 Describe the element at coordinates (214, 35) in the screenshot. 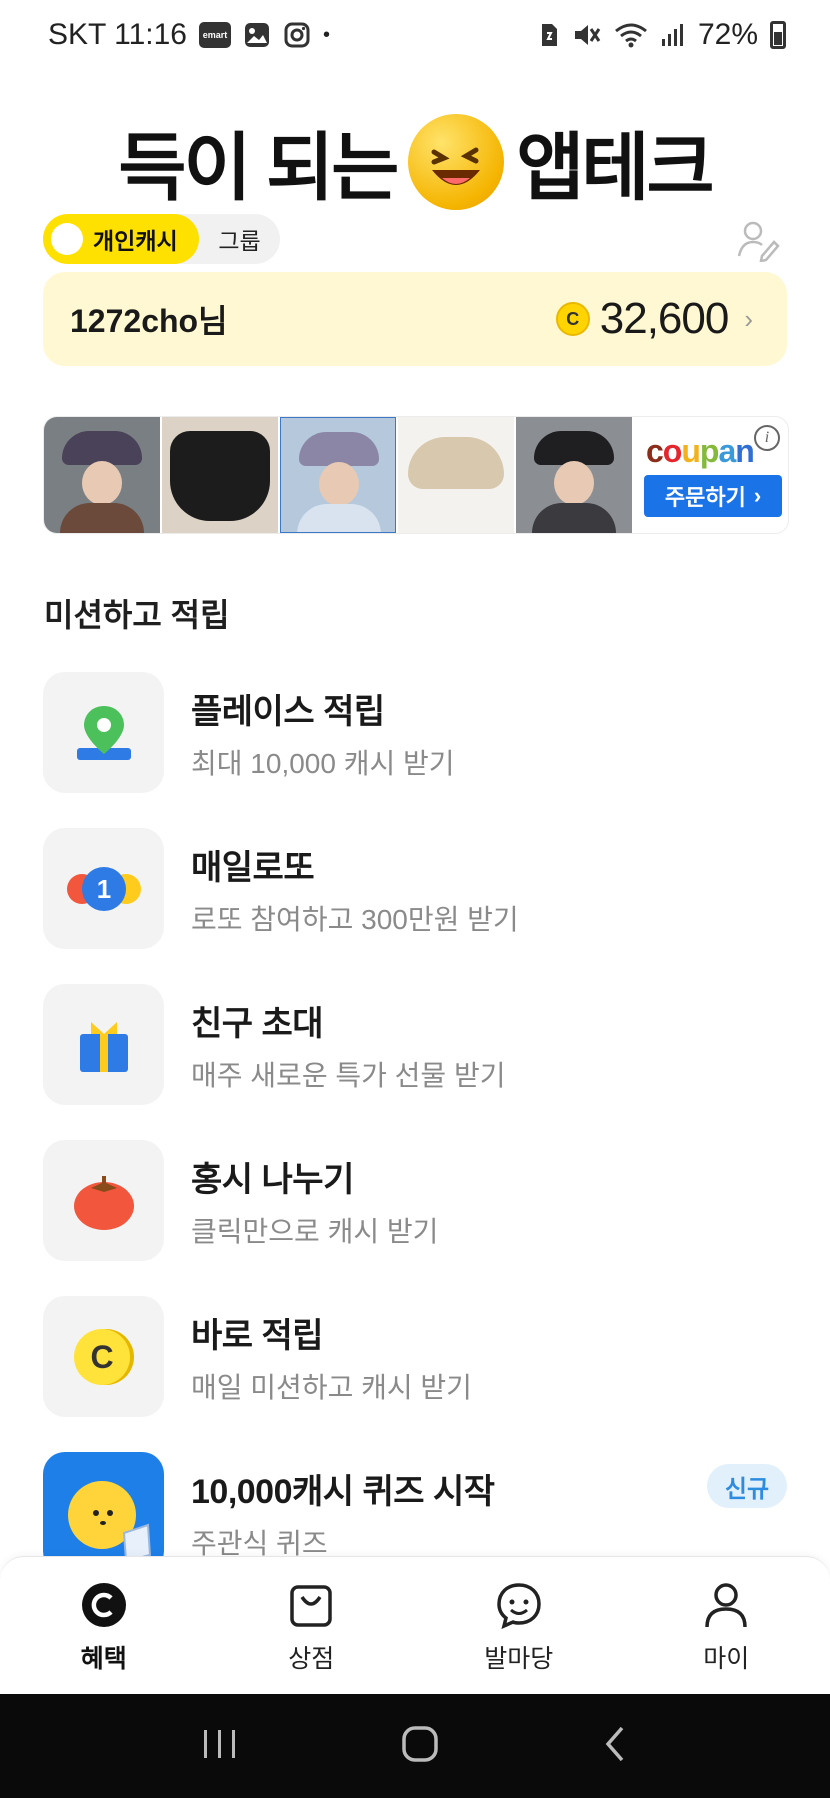

I see `emart-notification-icon: emart` at that location.